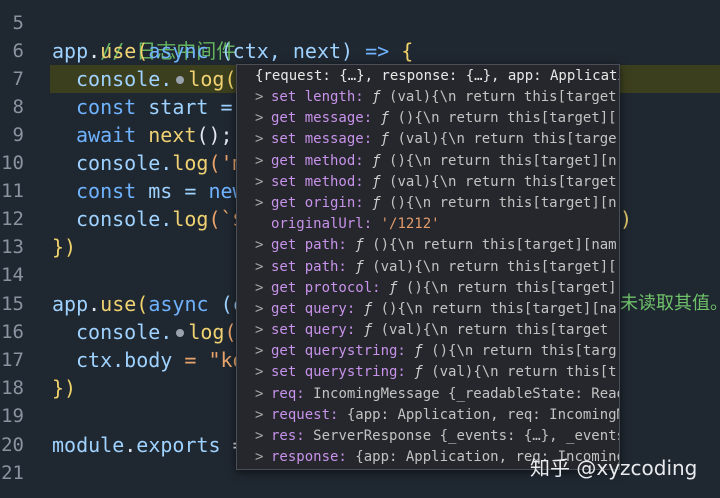 Image resolution: width=720 pixels, height=498 pixels. I want to click on code-token: start =, so click(184, 107).